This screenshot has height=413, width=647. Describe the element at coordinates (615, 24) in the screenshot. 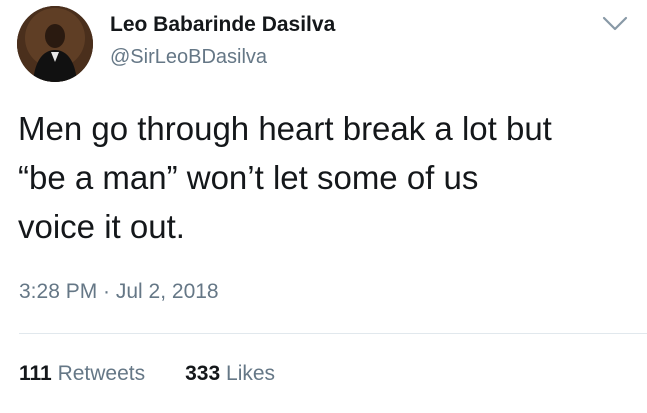

I see `chevron-down-icon` at that location.